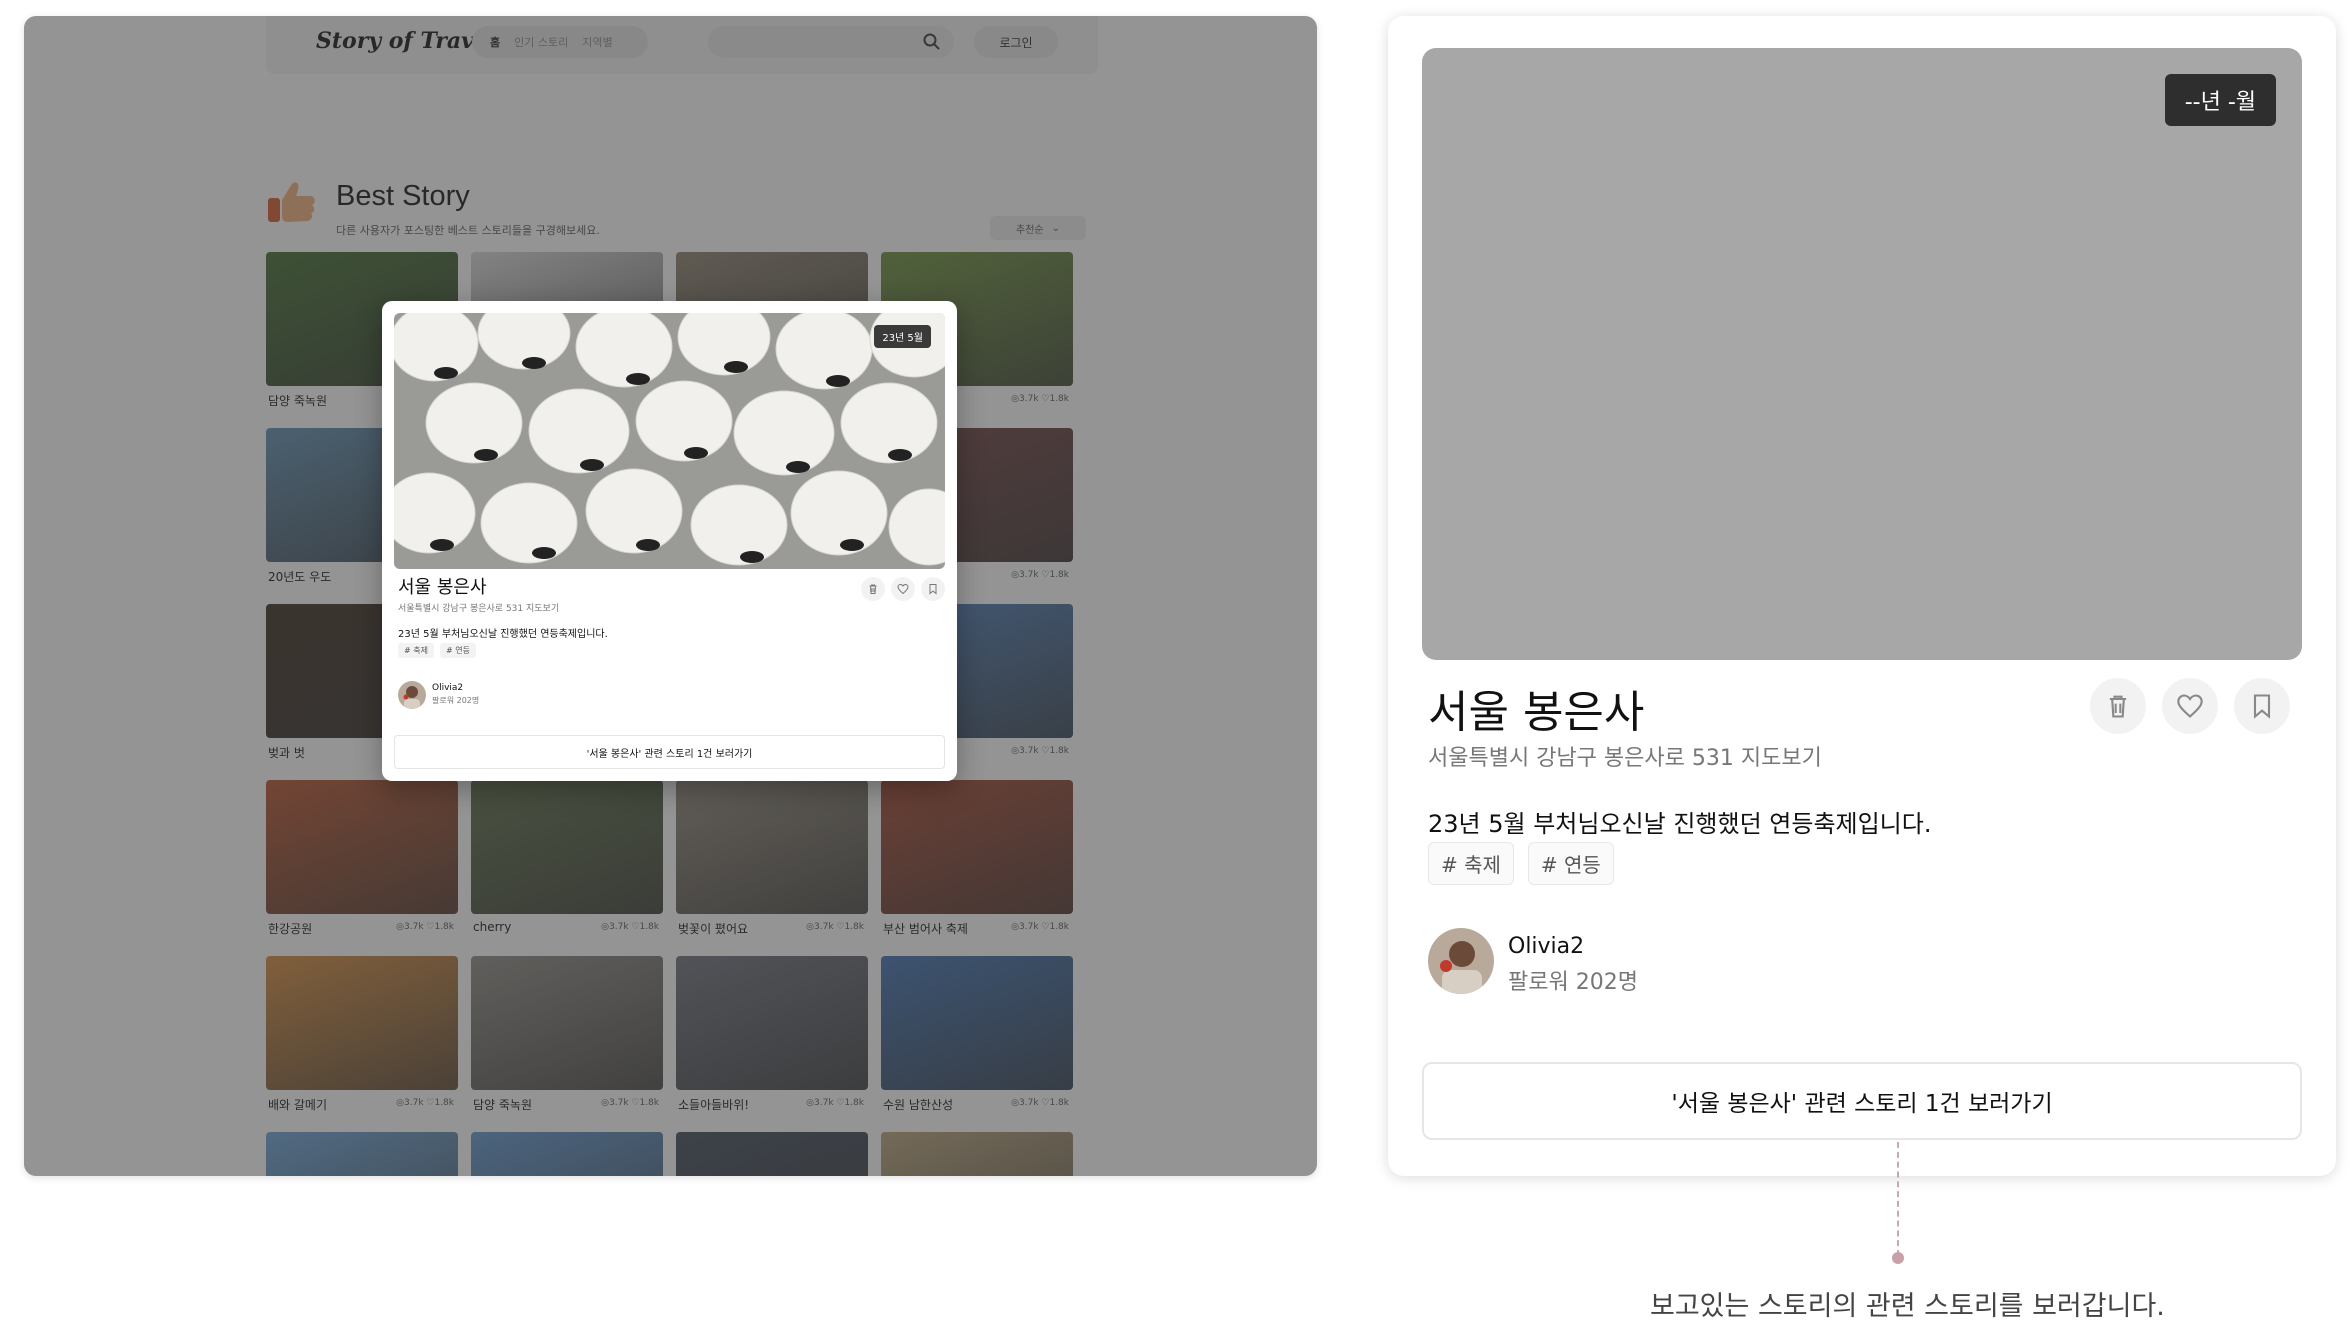 This screenshot has width=2350, height=1326. Describe the element at coordinates (298, 401) in the screenshot. I see `story-card-title: 담양 죽녹원` at that location.